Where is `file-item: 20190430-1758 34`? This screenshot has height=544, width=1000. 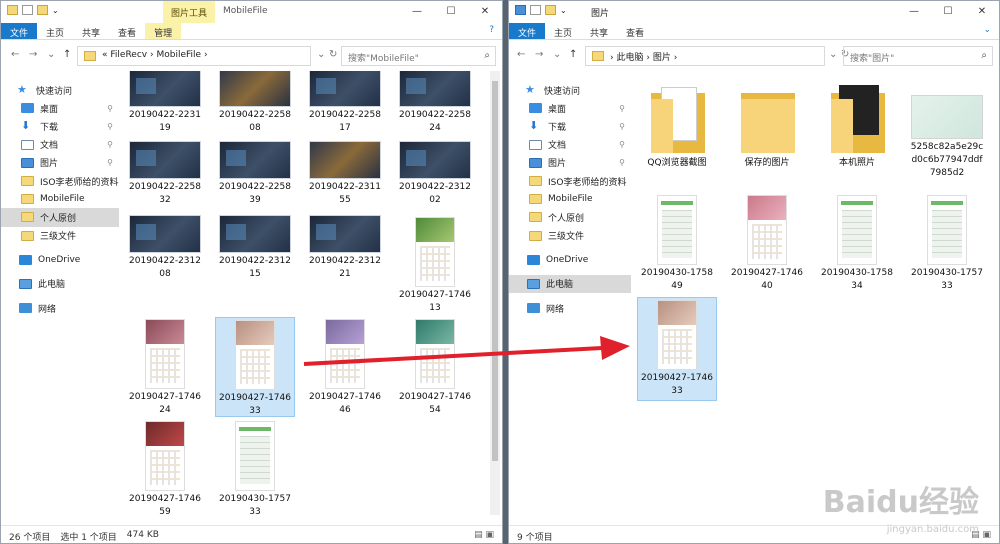 file-item: 20190430-1758 34 is located at coordinates (857, 243).